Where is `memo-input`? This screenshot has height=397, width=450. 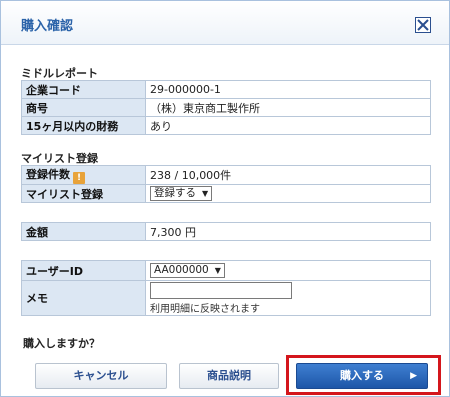
memo-input is located at coordinates (221, 290).